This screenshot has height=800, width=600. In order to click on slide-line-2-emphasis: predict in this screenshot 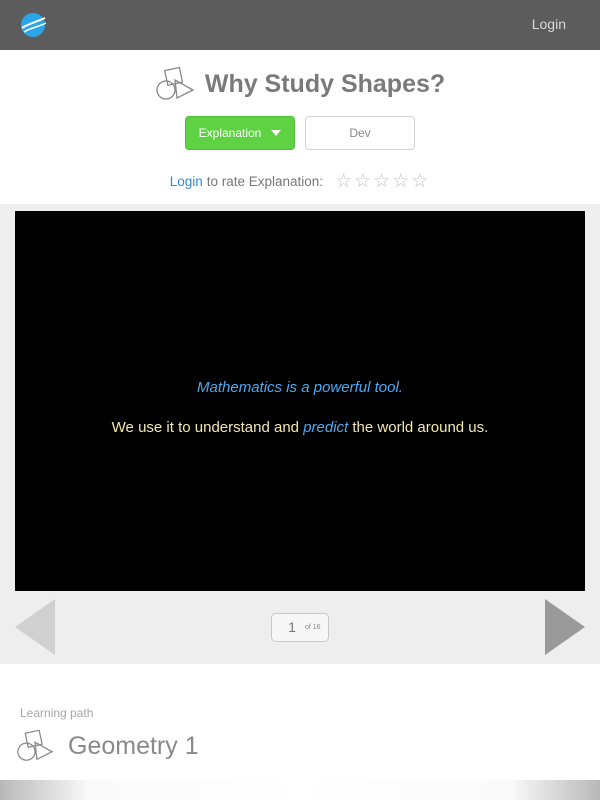, I will do `click(326, 427)`.